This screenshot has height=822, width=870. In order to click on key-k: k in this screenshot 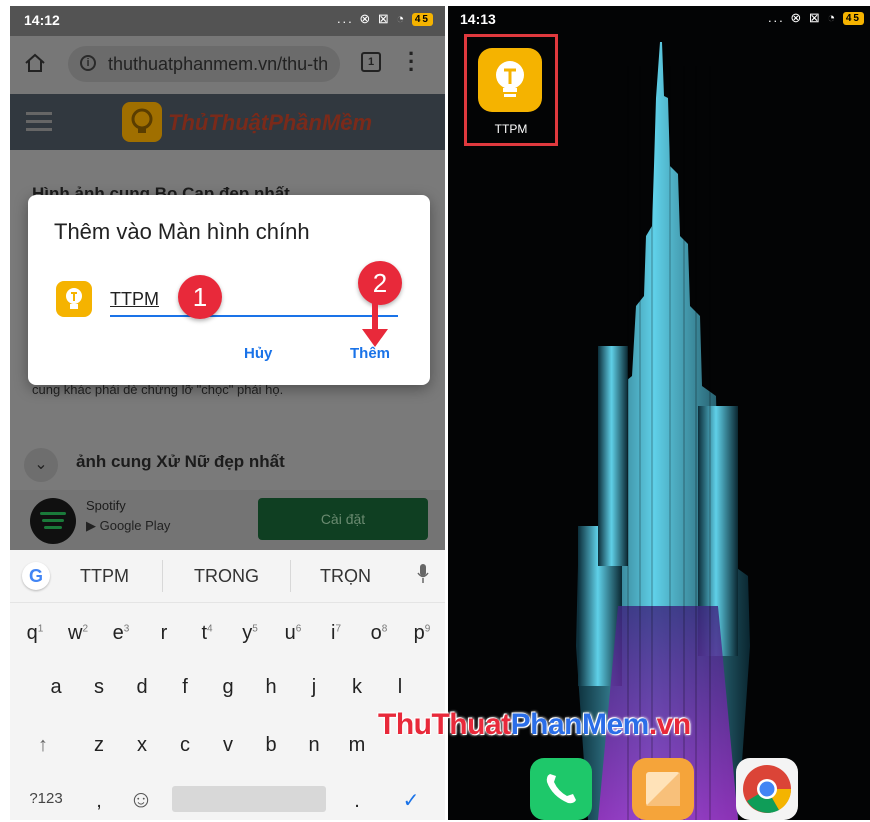, I will do `click(357, 687)`.